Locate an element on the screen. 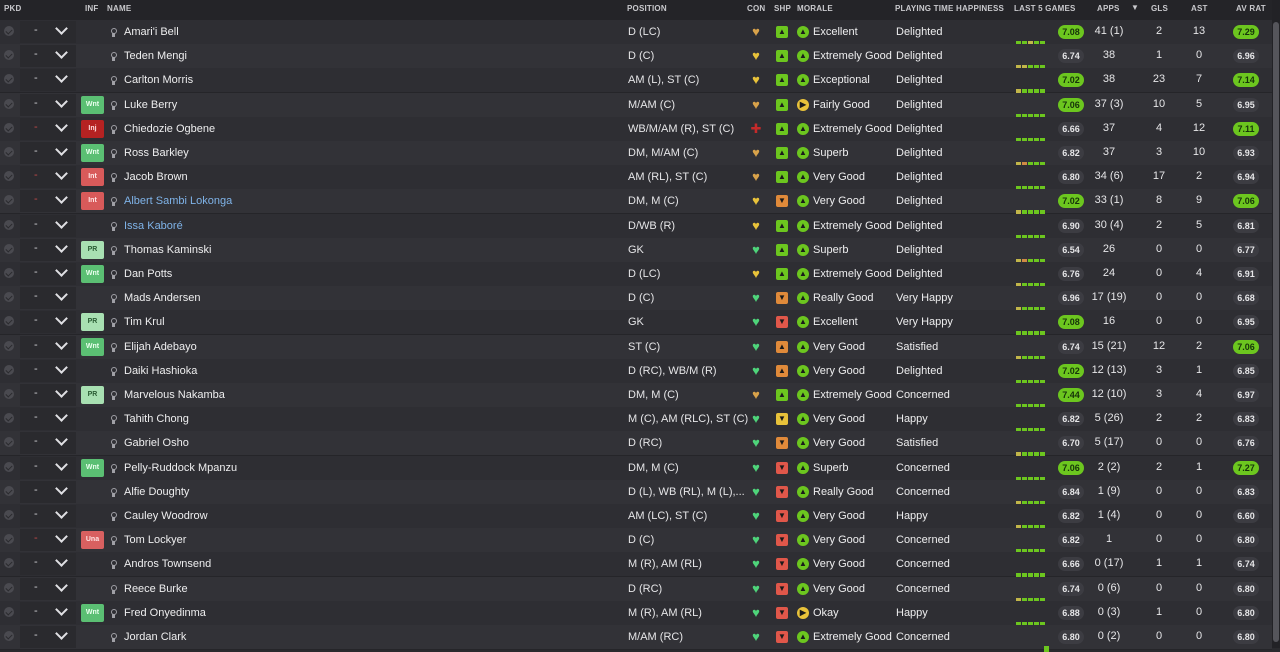 The height and width of the screenshot is (652, 1280). player-name: Jordan Clark is located at coordinates (155, 637).